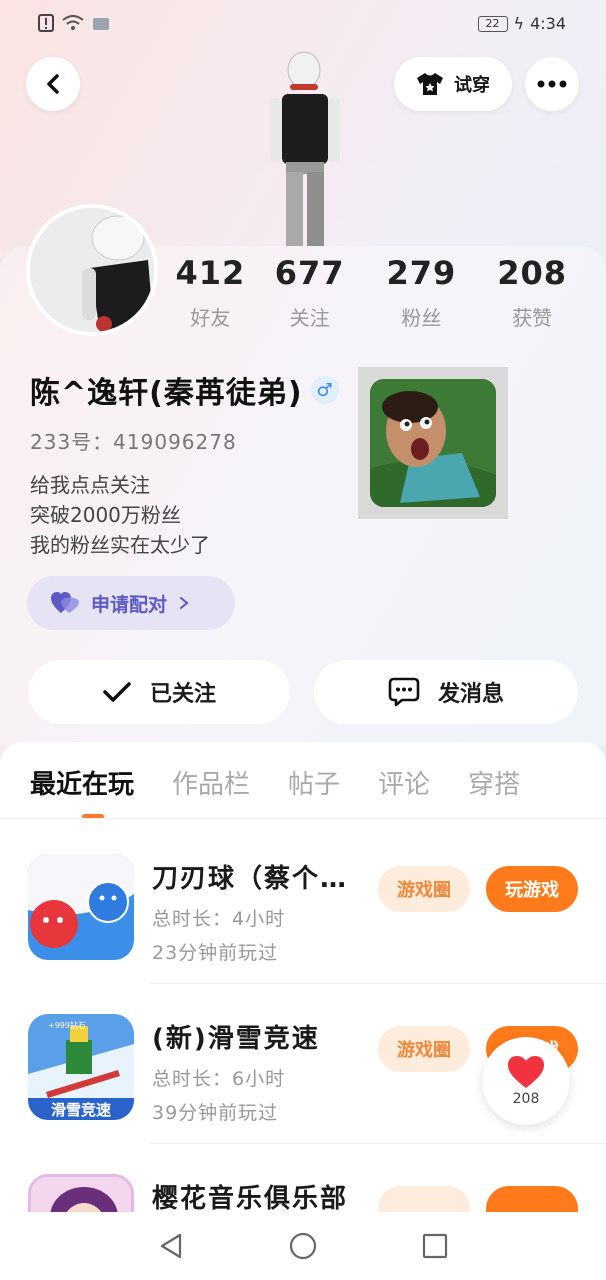 The image size is (606, 1280). Describe the element at coordinates (303, 24) in the screenshot. I see `status-bar: 22 ϟ 4:34` at that location.